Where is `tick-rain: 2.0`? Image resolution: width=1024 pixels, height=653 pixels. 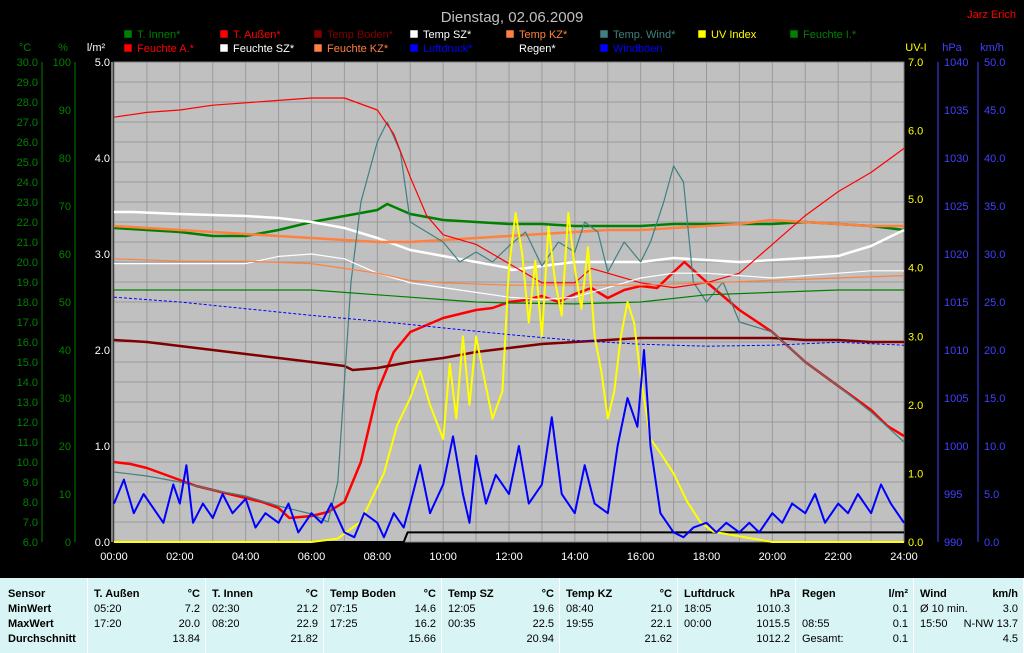
tick-rain: 2.0 is located at coordinates (102, 351).